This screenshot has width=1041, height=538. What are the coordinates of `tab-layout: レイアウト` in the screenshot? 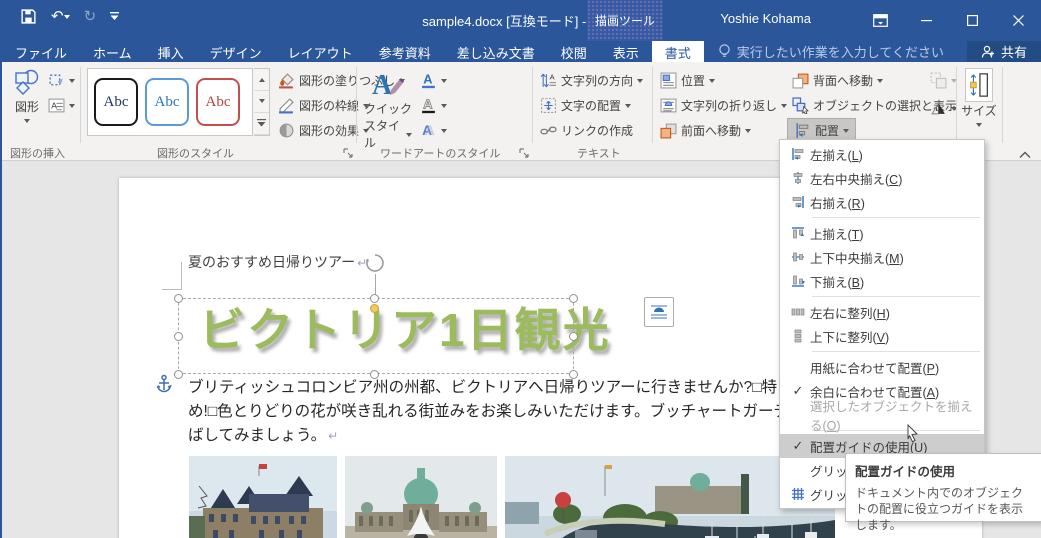 It's located at (320, 51).